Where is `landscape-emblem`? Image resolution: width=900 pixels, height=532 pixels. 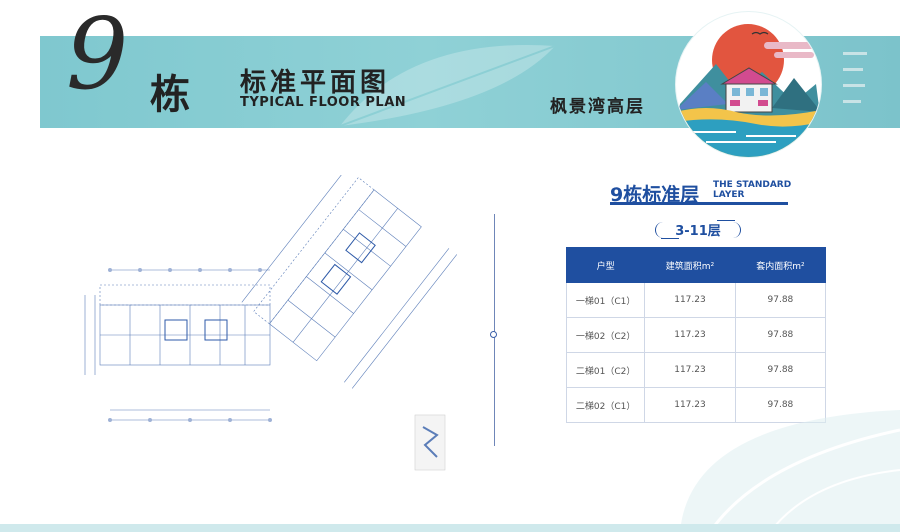
landscape-emblem is located at coordinates (748, 84).